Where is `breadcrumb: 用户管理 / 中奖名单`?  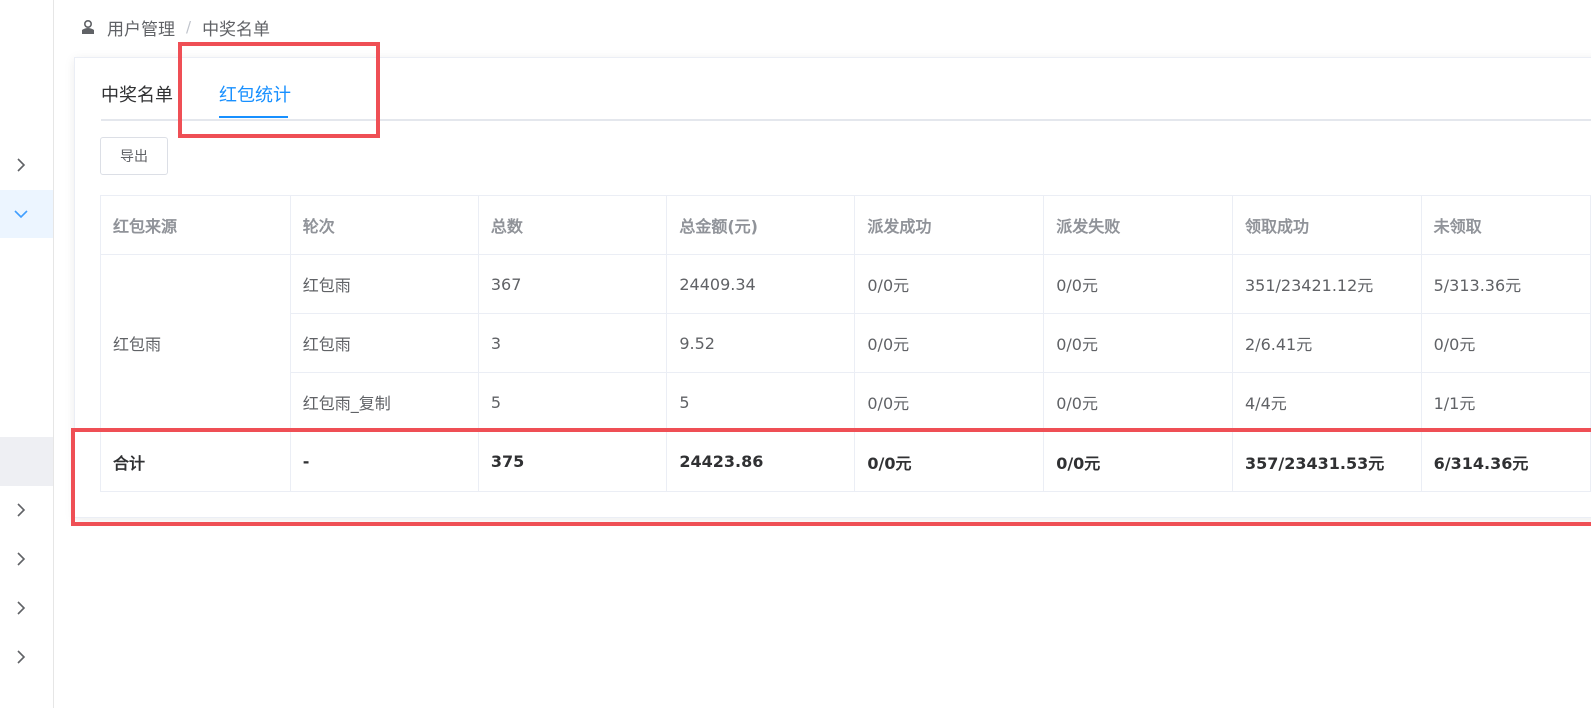 breadcrumb: 用户管理 / 中奖名单 is located at coordinates (175, 27).